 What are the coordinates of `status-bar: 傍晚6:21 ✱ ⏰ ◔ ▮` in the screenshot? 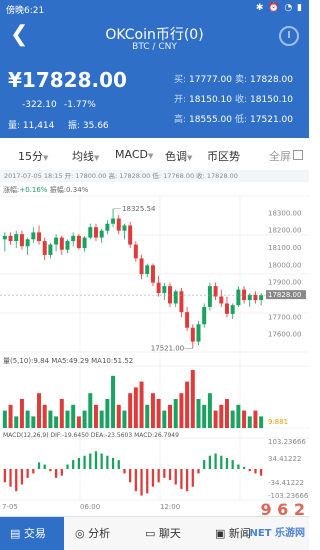 It's located at (154, 9).